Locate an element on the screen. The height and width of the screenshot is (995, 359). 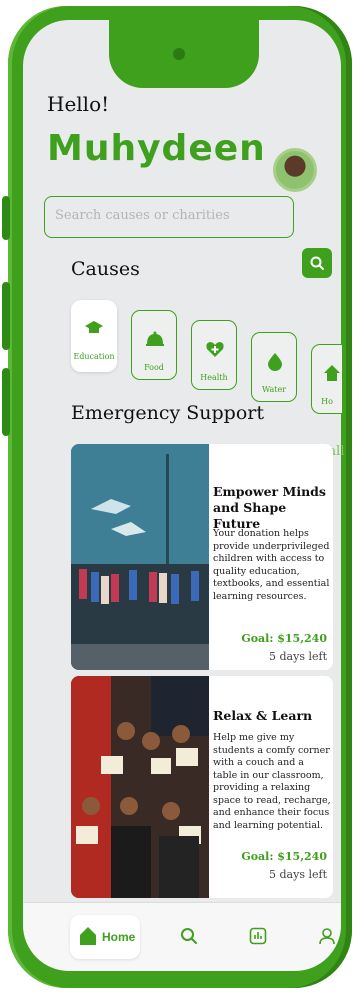
cause-housing: Ho is located at coordinates (326, 379).